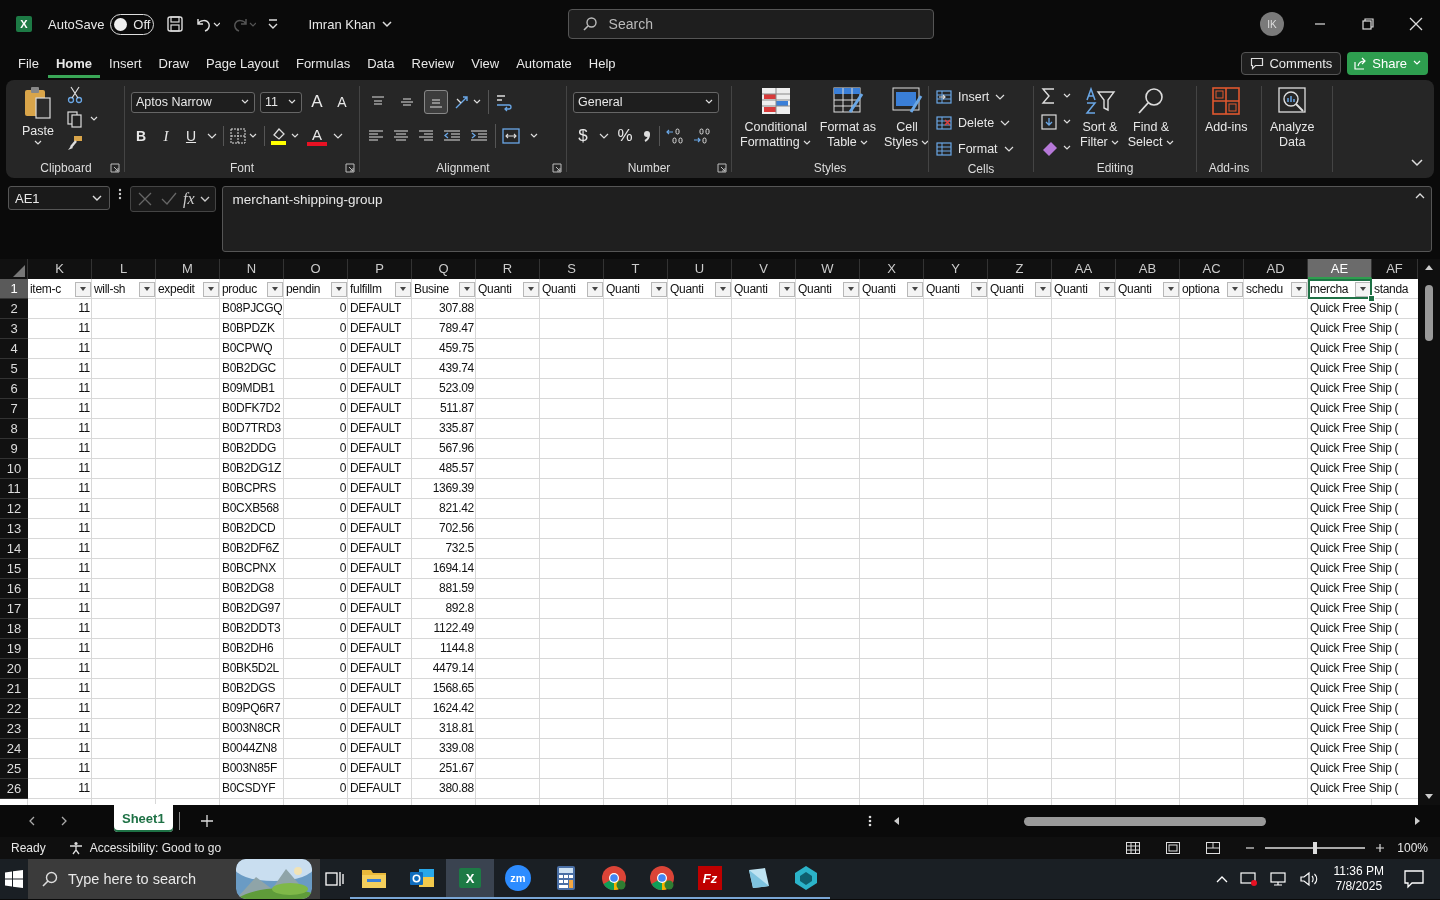 The image size is (1440, 900). What do you see at coordinates (1418, 821) in the screenshot?
I see `scroll-right-icon` at bounding box center [1418, 821].